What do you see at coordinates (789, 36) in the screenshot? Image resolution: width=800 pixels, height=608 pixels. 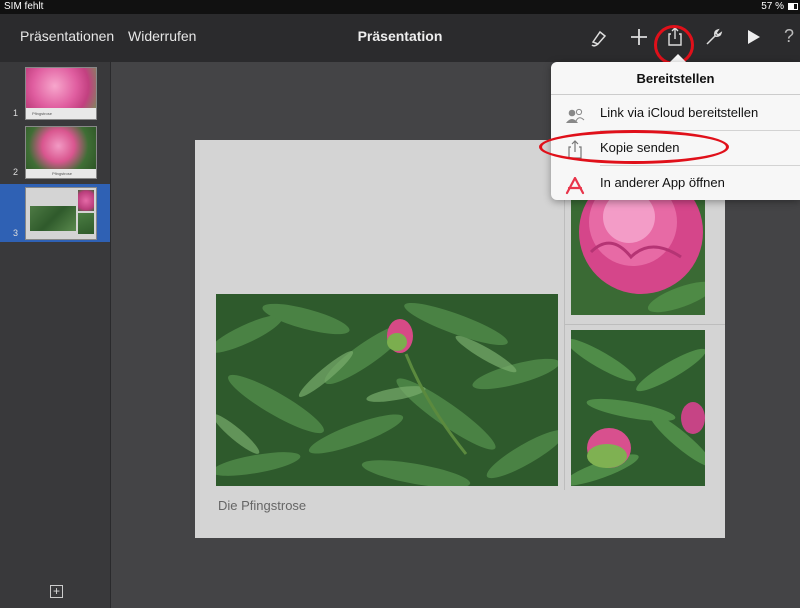 I see `help-button: ?` at bounding box center [789, 36].